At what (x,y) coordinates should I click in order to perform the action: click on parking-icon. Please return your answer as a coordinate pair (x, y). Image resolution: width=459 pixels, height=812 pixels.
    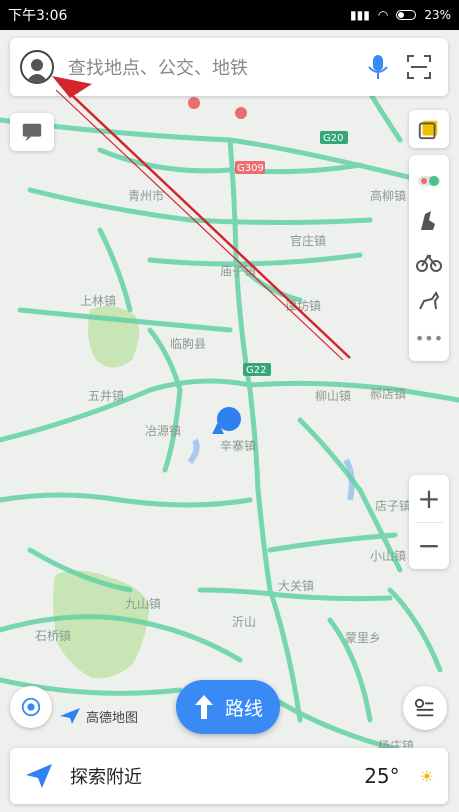
    Looking at the image, I should click on (429, 221).